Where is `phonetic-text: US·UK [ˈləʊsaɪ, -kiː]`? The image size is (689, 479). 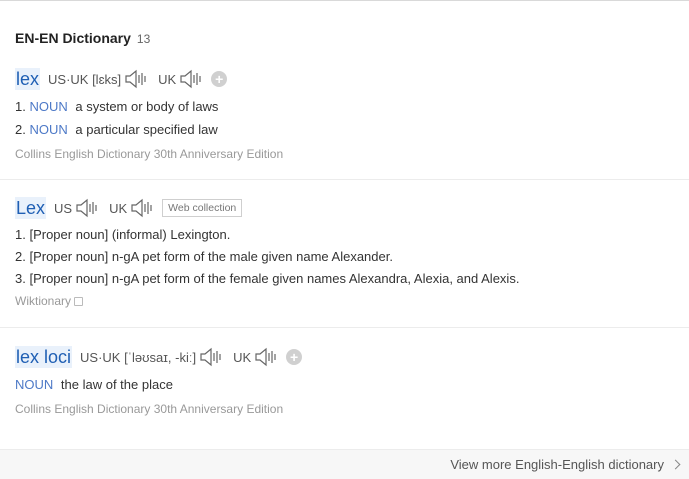 phonetic-text: US·UK [ˈləʊsaɪ, -kiː] is located at coordinates (138, 357).